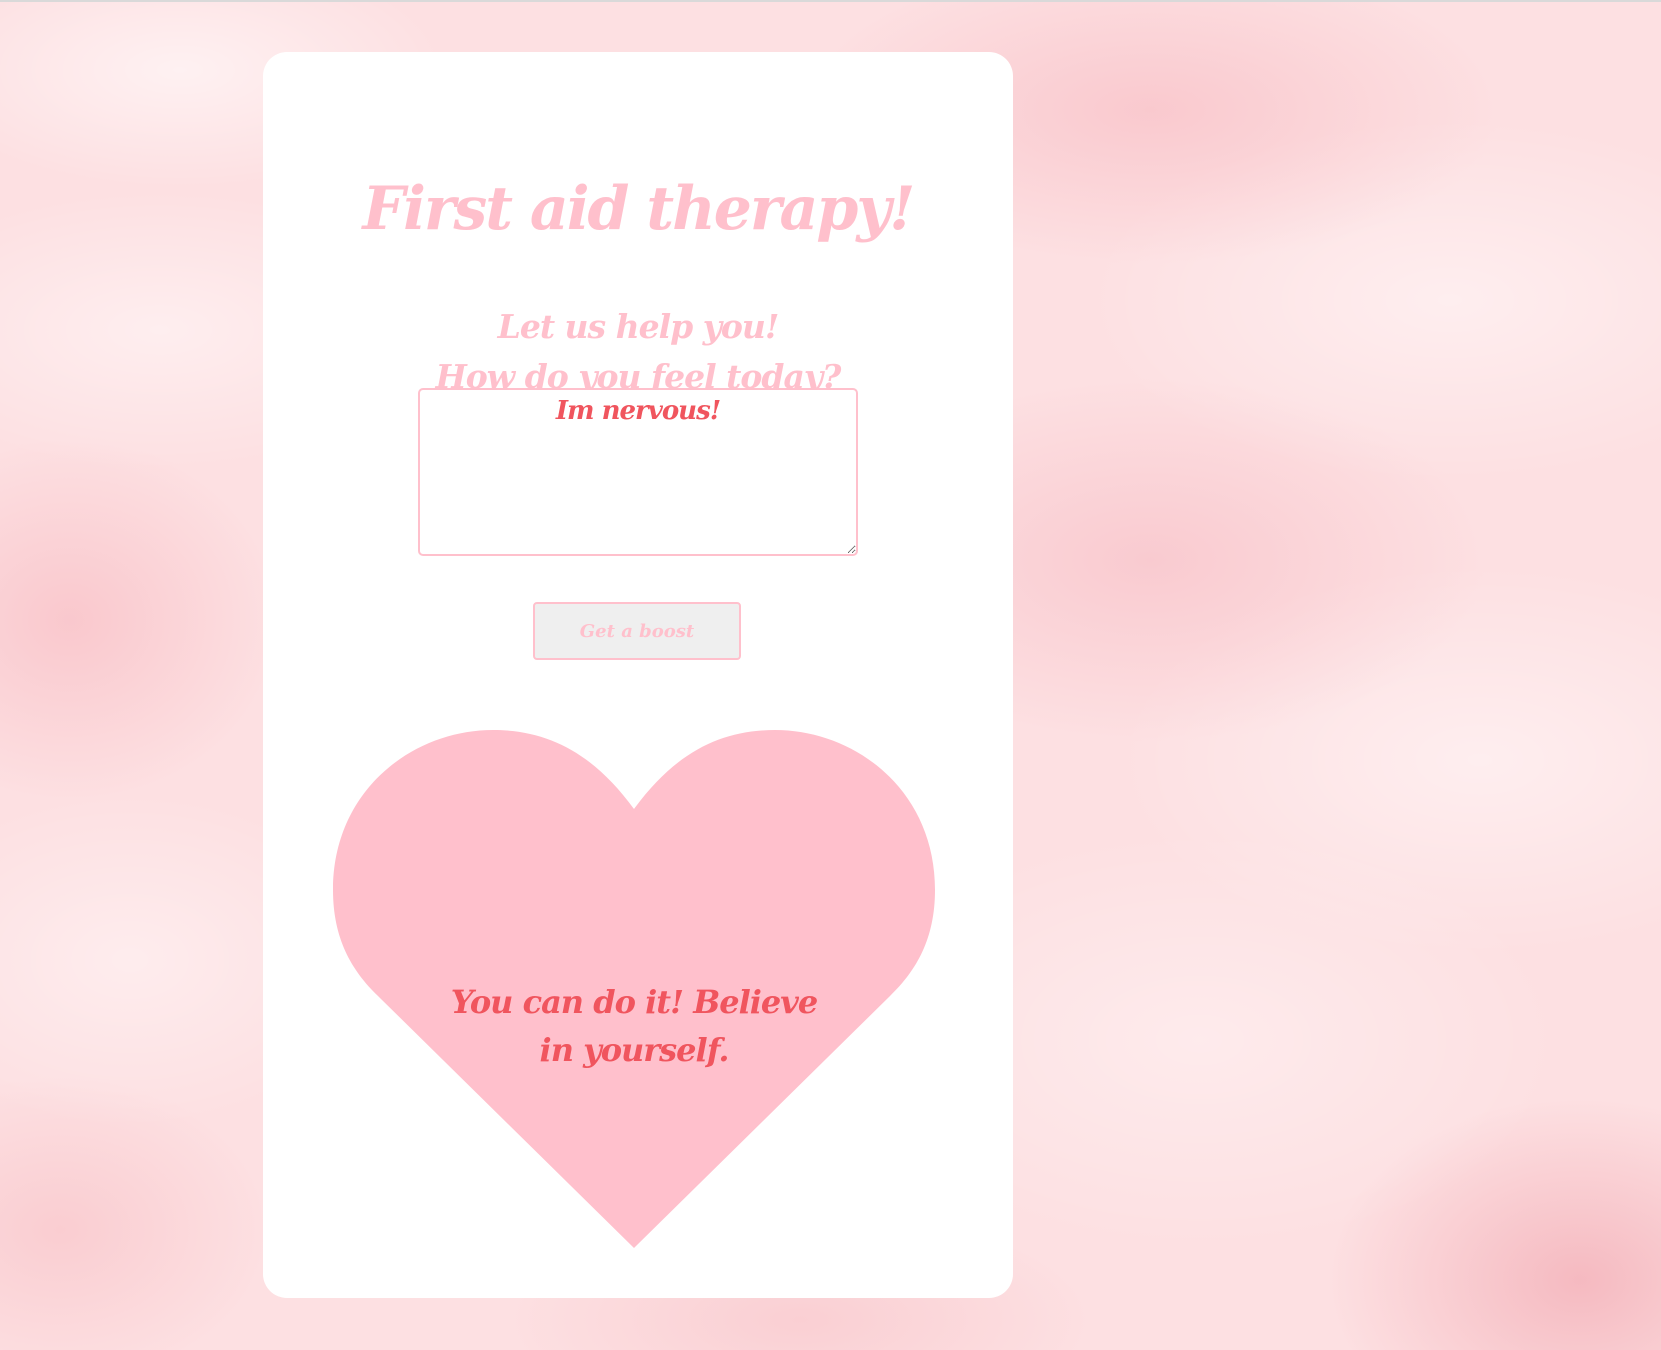 The image size is (1661, 1350). I want to click on get-boost-button: Get a boost, so click(637, 631).